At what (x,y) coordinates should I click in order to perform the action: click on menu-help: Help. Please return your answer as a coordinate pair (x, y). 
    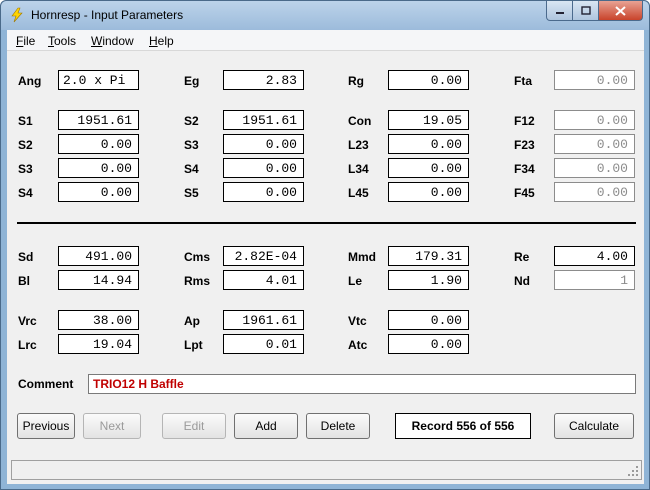
    Looking at the image, I should click on (161, 41).